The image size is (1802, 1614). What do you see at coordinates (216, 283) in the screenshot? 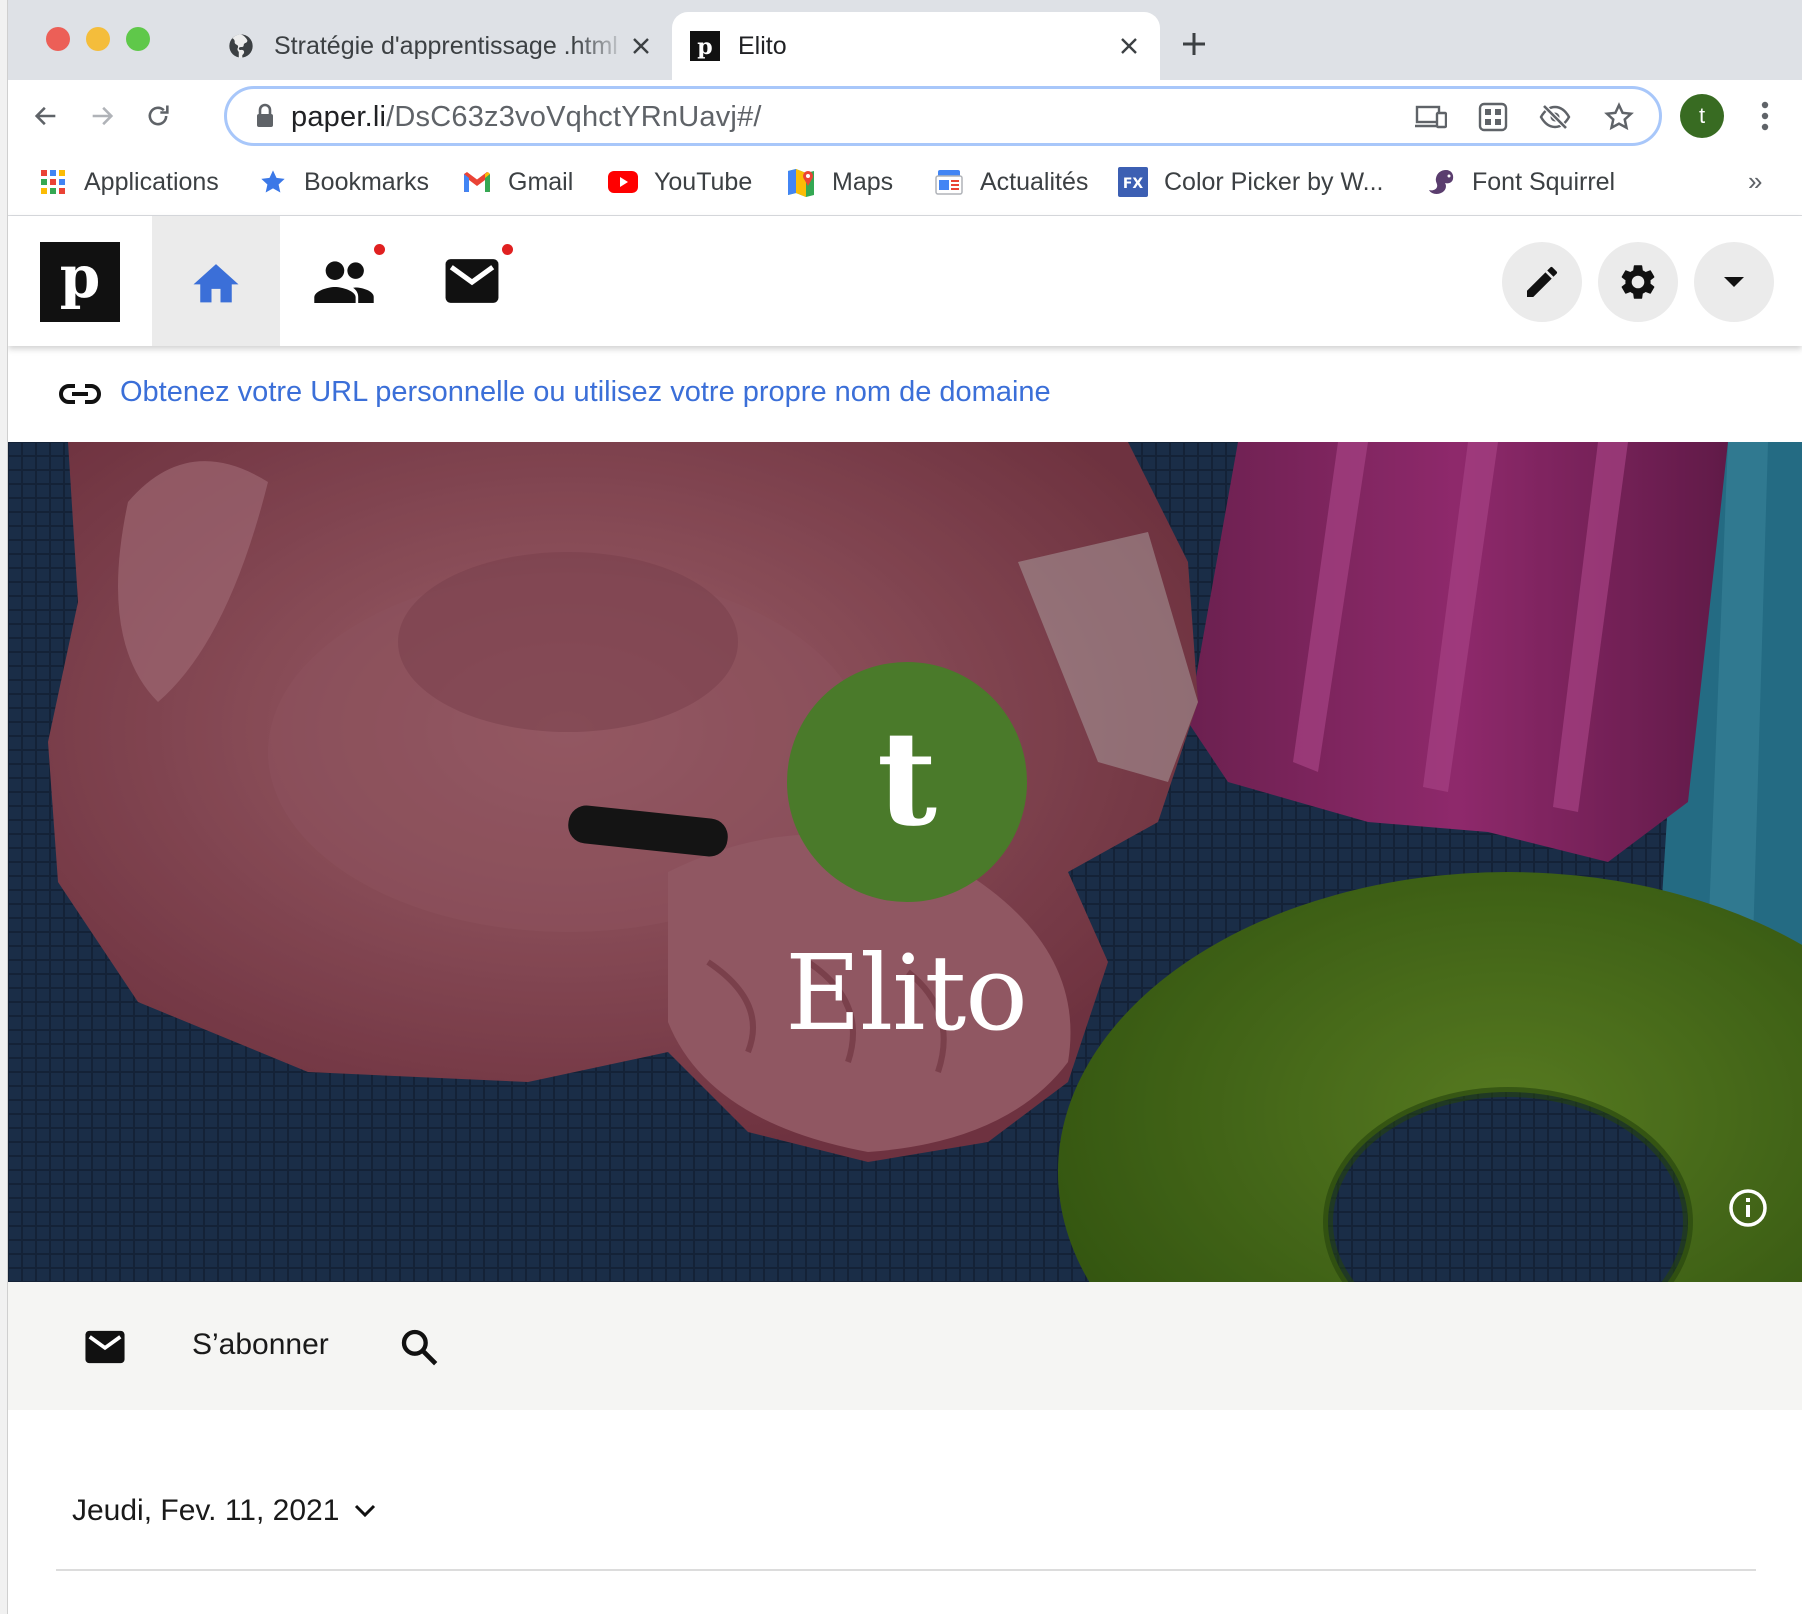
I see `home-icon` at bounding box center [216, 283].